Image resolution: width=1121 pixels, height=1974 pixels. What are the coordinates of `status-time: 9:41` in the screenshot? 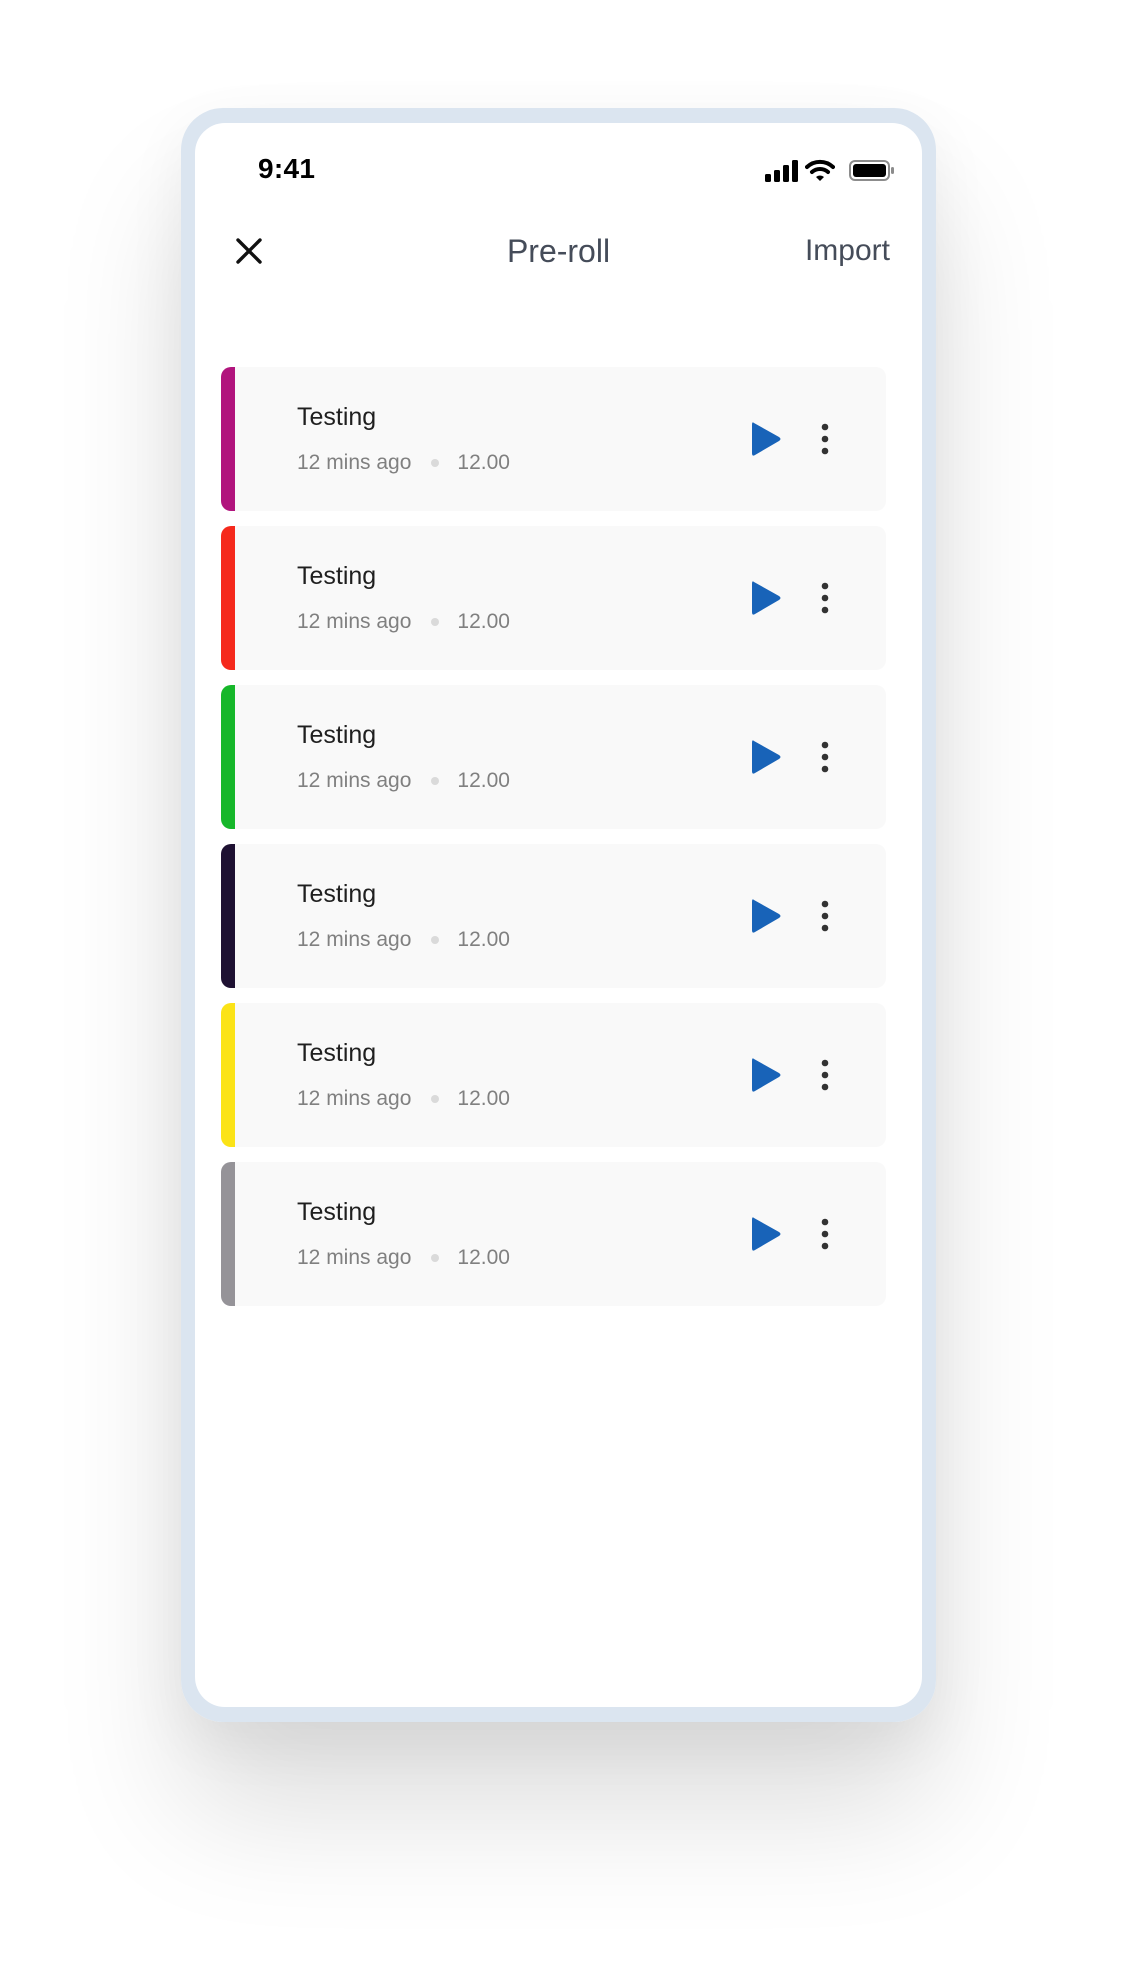 It's located at (287, 168).